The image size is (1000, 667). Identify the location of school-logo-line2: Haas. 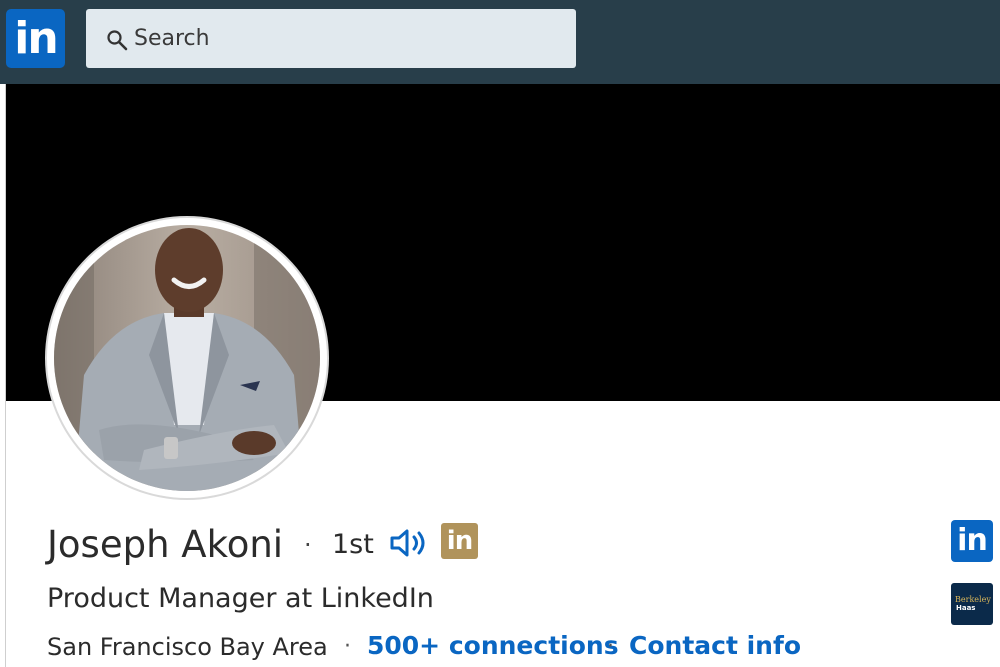
(966, 608).